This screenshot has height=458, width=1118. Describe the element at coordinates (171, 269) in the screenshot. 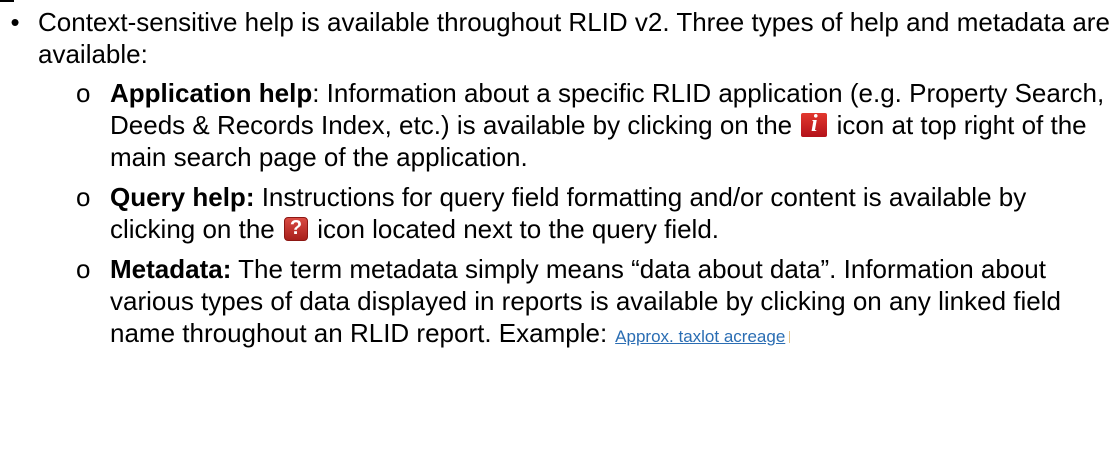

I see `term-metadata: Metadata:` at that location.